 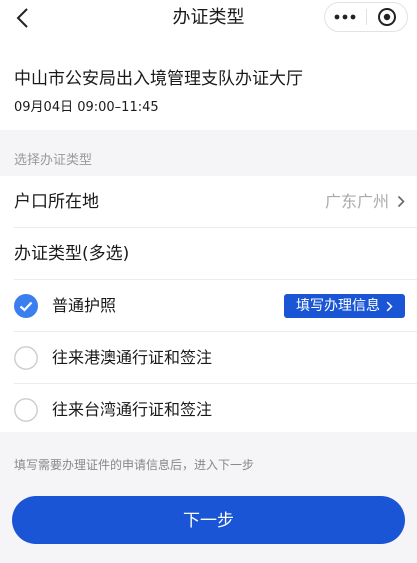 I want to click on target-circle-icon, so click(x=386, y=17).